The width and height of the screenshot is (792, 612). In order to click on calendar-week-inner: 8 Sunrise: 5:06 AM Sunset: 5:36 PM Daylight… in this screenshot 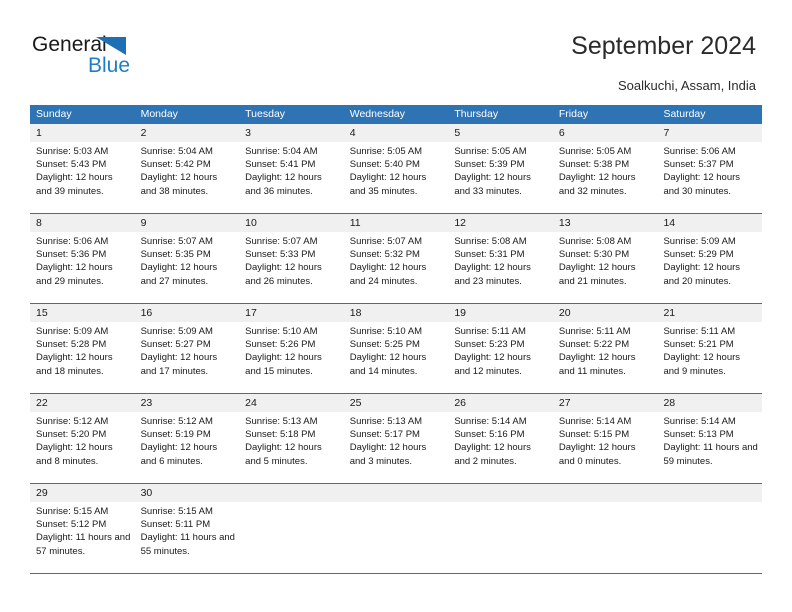, I will do `click(396, 258)`.